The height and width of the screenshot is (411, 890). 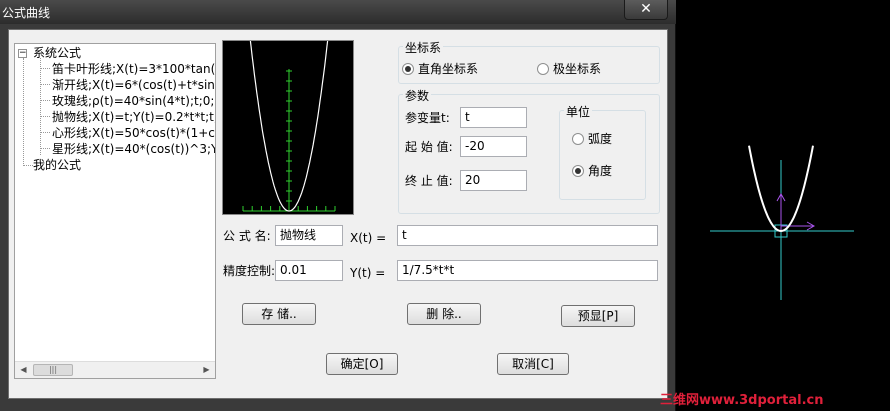 What do you see at coordinates (429, 181) in the screenshot?
I see `end-label: 终 止 值:` at bounding box center [429, 181].